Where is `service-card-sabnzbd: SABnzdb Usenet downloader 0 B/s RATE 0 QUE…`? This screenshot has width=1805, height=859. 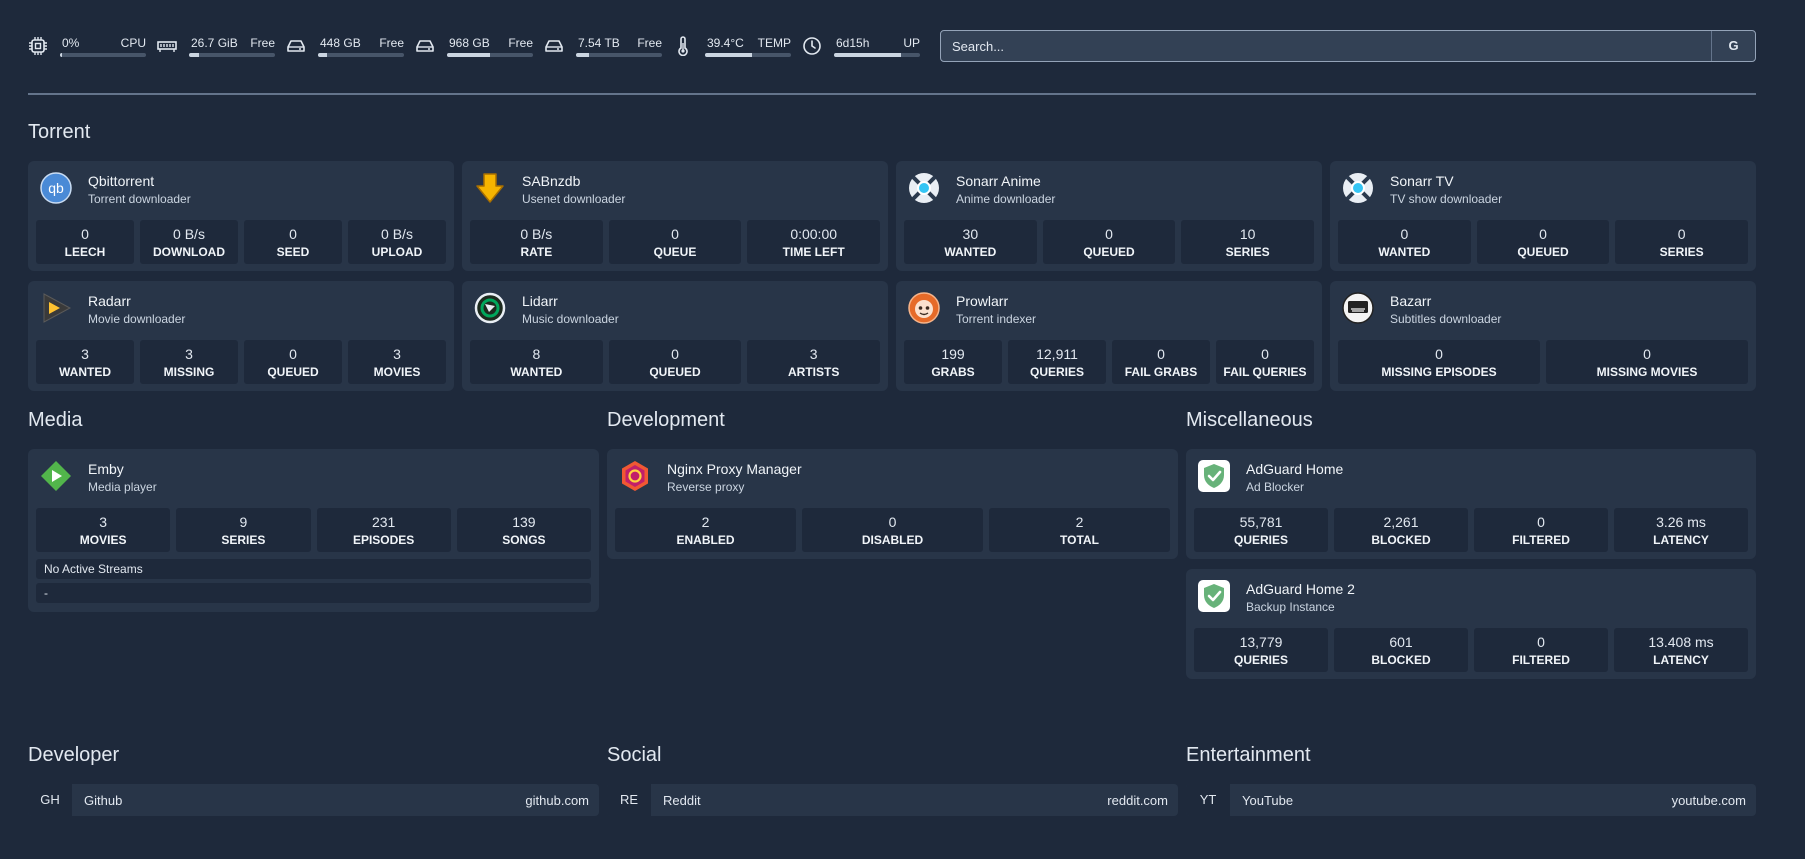 service-card-sabnzbd: SABnzdb Usenet downloader 0 B/s RATE 0 QUE… is located at coordinates (675, 216).